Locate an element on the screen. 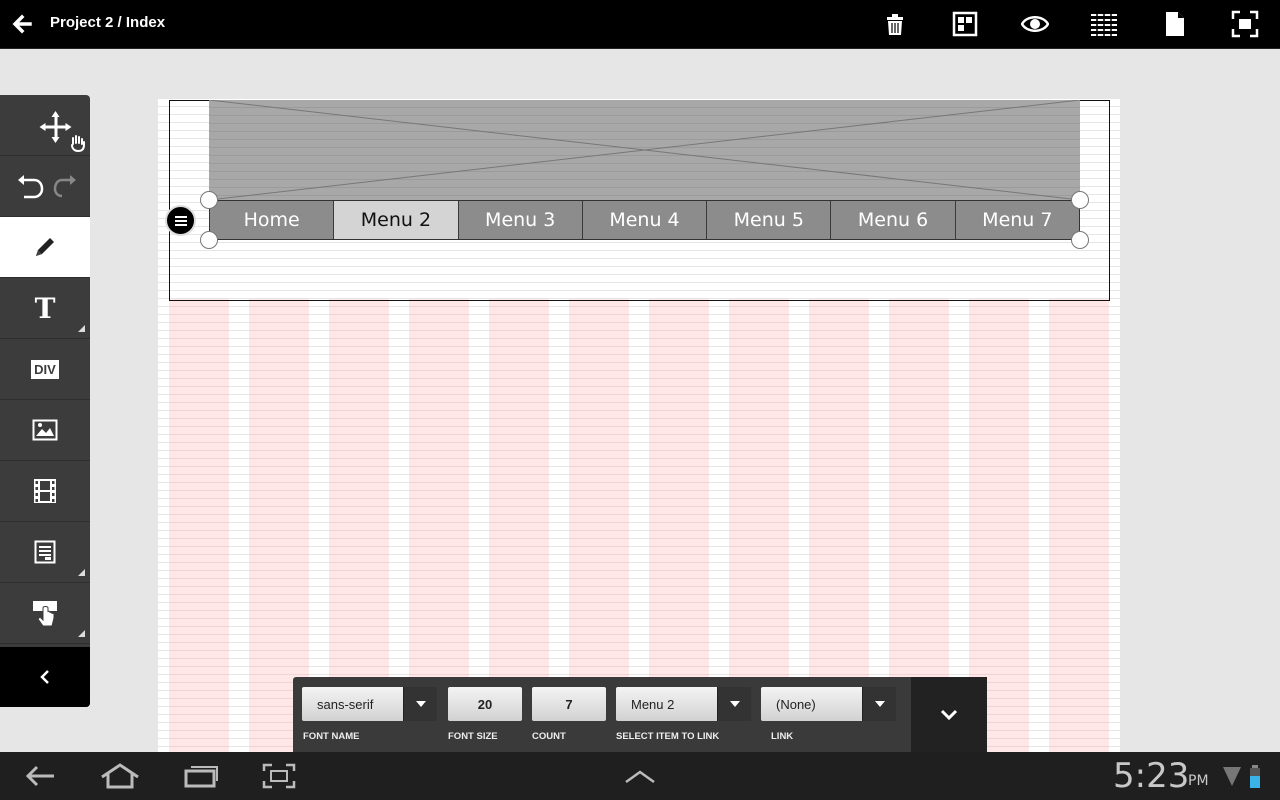 This screenshot has width=1280, height=800. chevron-left-icon is located at coordinates (44, 677).